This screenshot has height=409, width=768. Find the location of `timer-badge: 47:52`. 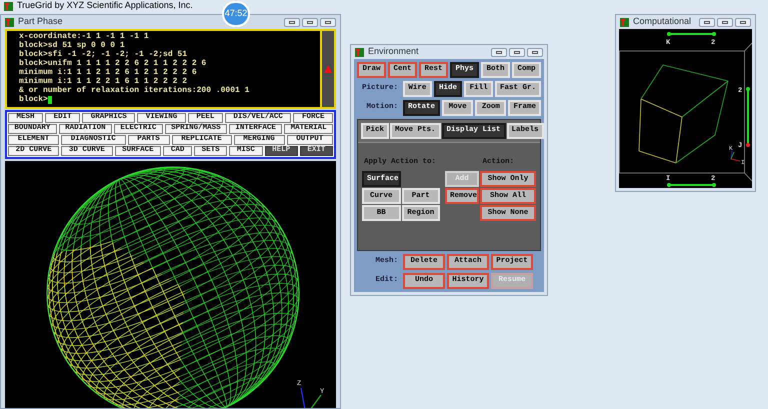

timer-badge: 47:52 is located at coordinates (236, 14).